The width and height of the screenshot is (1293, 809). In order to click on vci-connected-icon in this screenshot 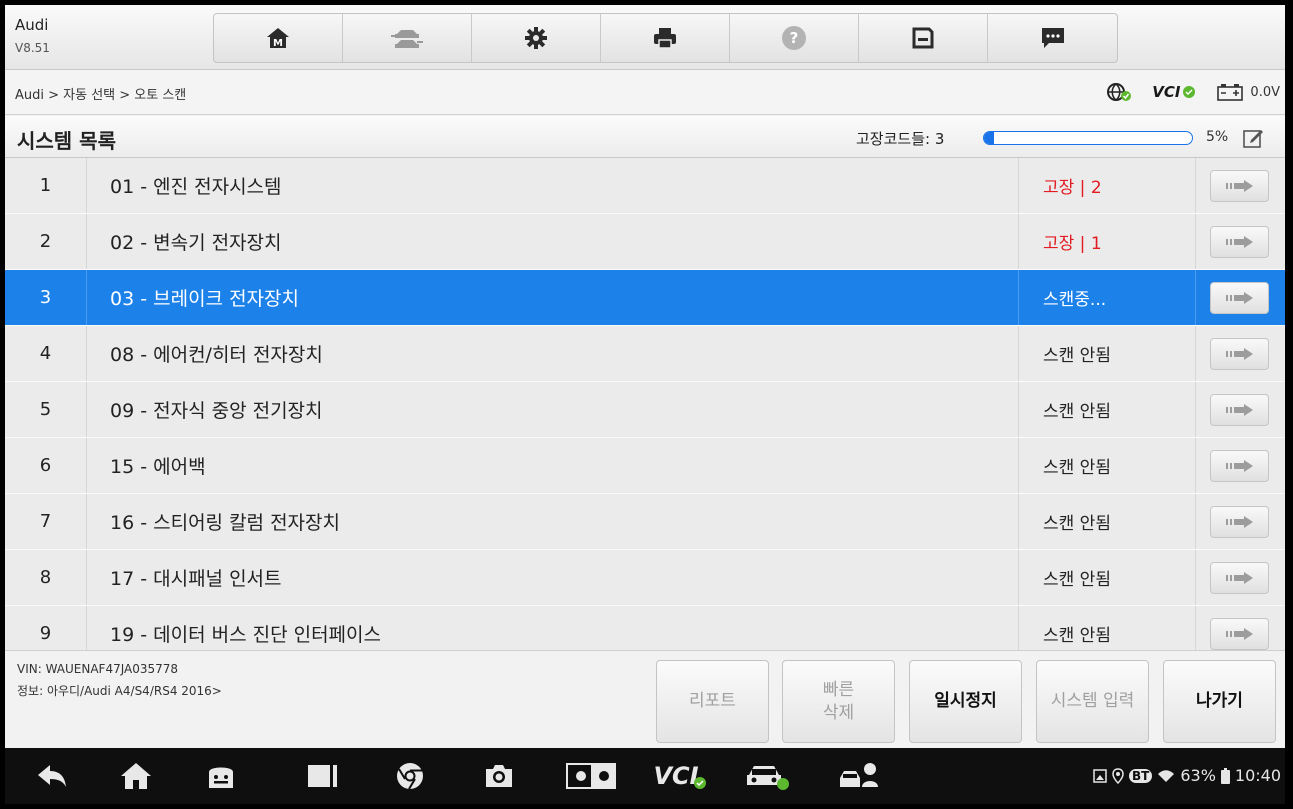, I will do `click(699, 783)`.